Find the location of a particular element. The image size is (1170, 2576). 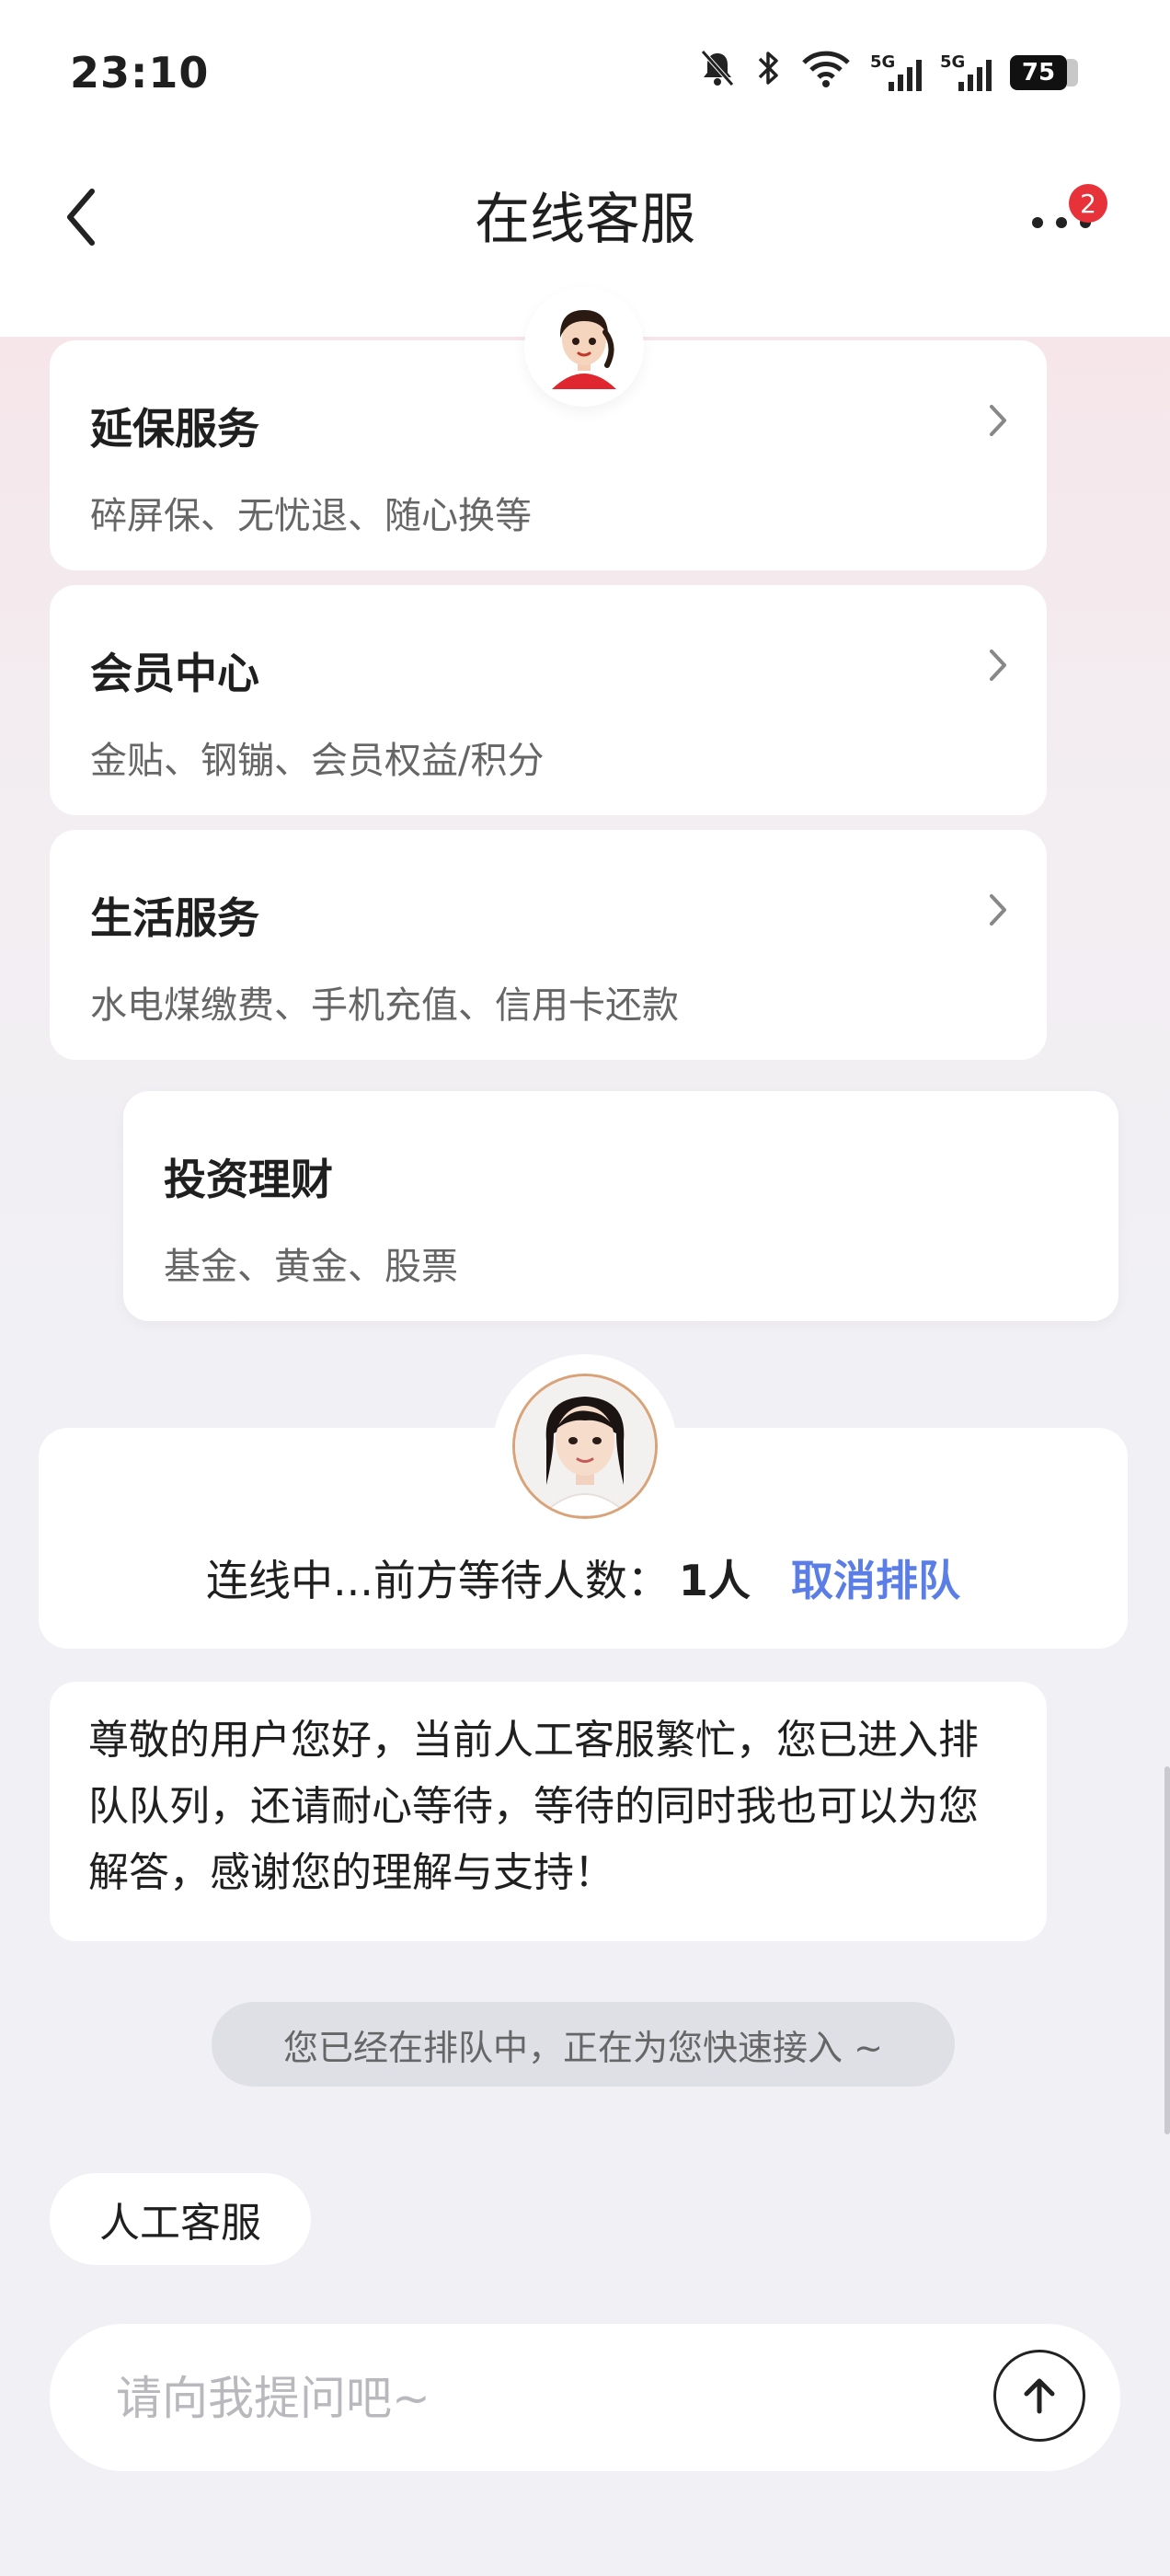

menu-card-title: 生活服务 is located at coordinates (174, 918).